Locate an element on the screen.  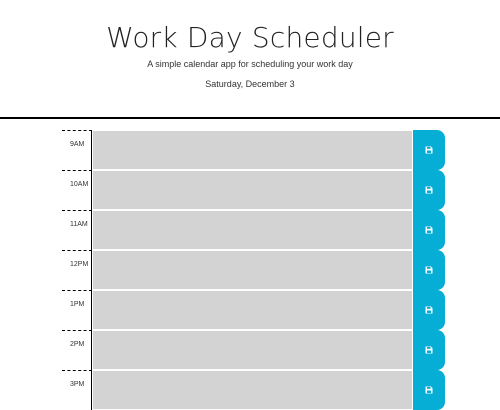
time-block-row: 2PM is located at coordinates (253, 350).